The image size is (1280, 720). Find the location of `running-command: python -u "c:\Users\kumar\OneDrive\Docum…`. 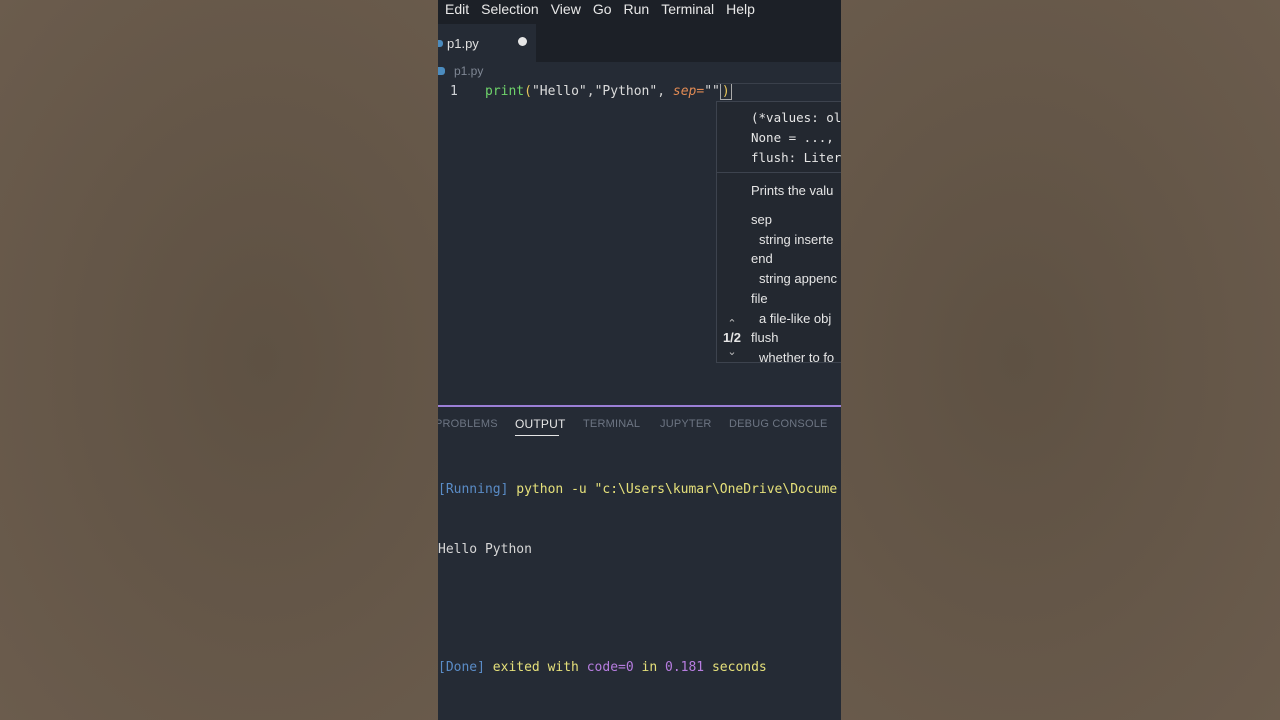

running-command: python -u "c:\Users\kumar\OneDrive\Docum… is located at coordinates (673, 490).